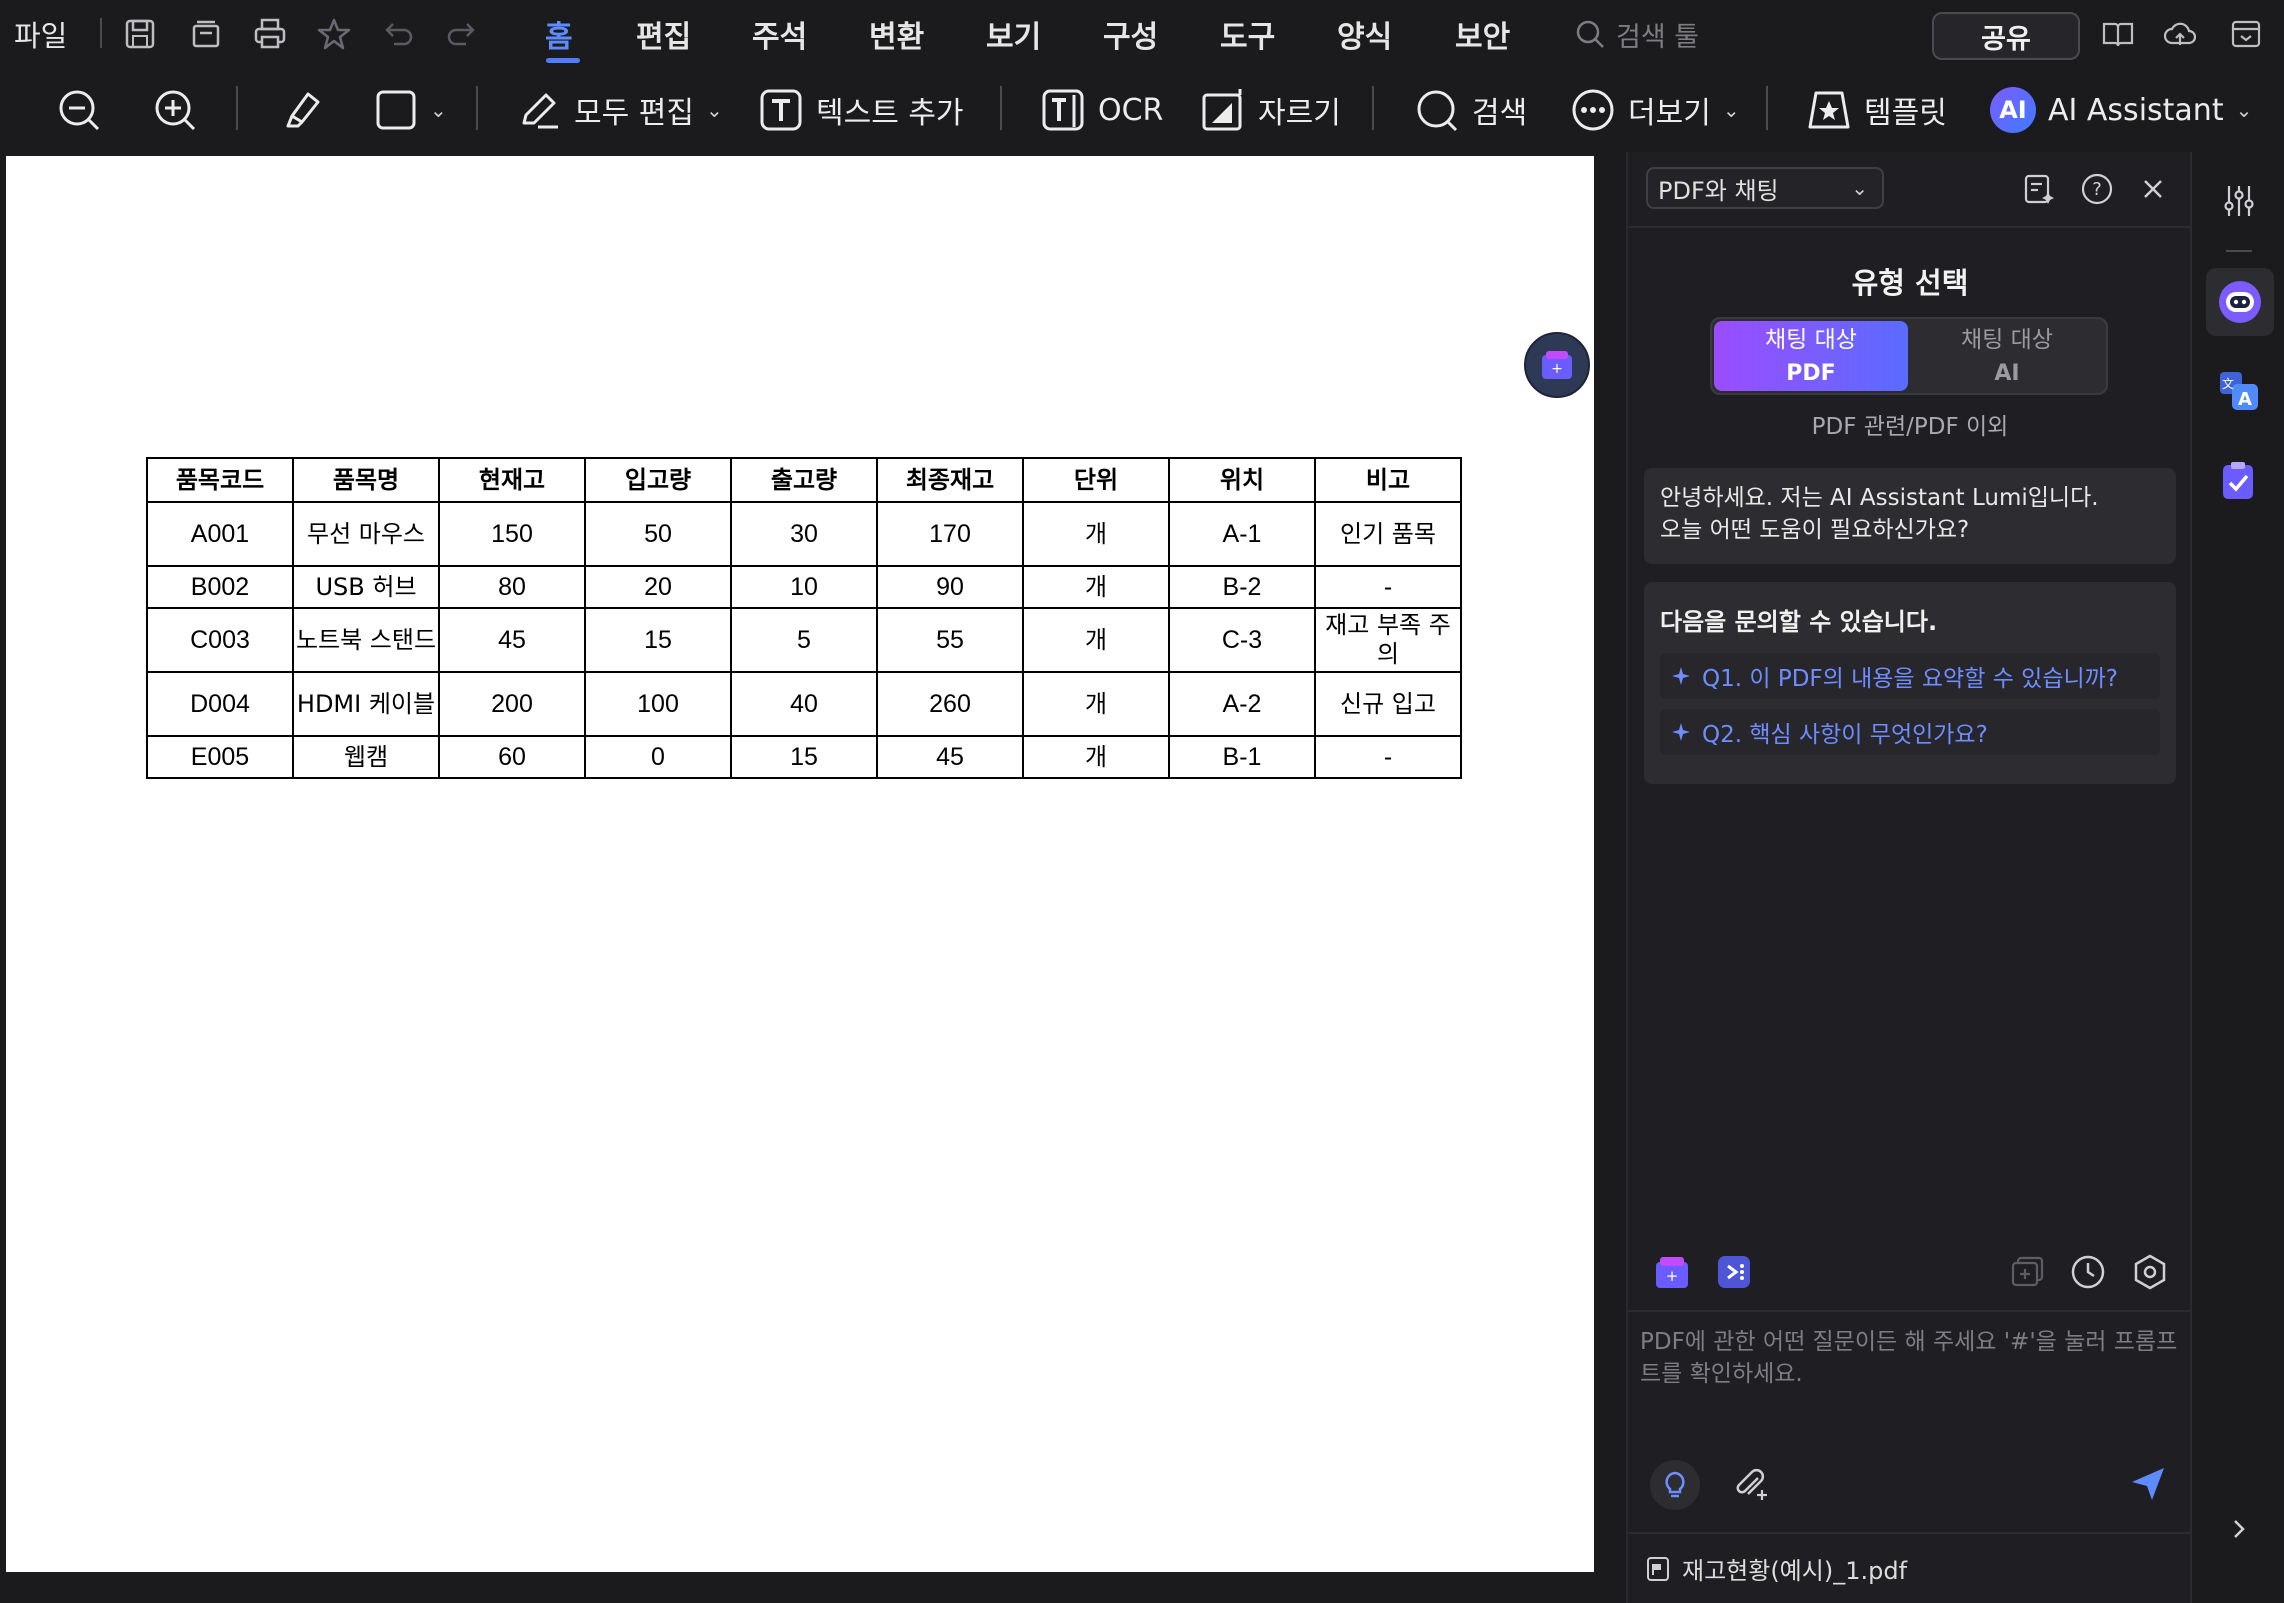  I want to click on hexagon-settings-icon, so click(2150, 1272).